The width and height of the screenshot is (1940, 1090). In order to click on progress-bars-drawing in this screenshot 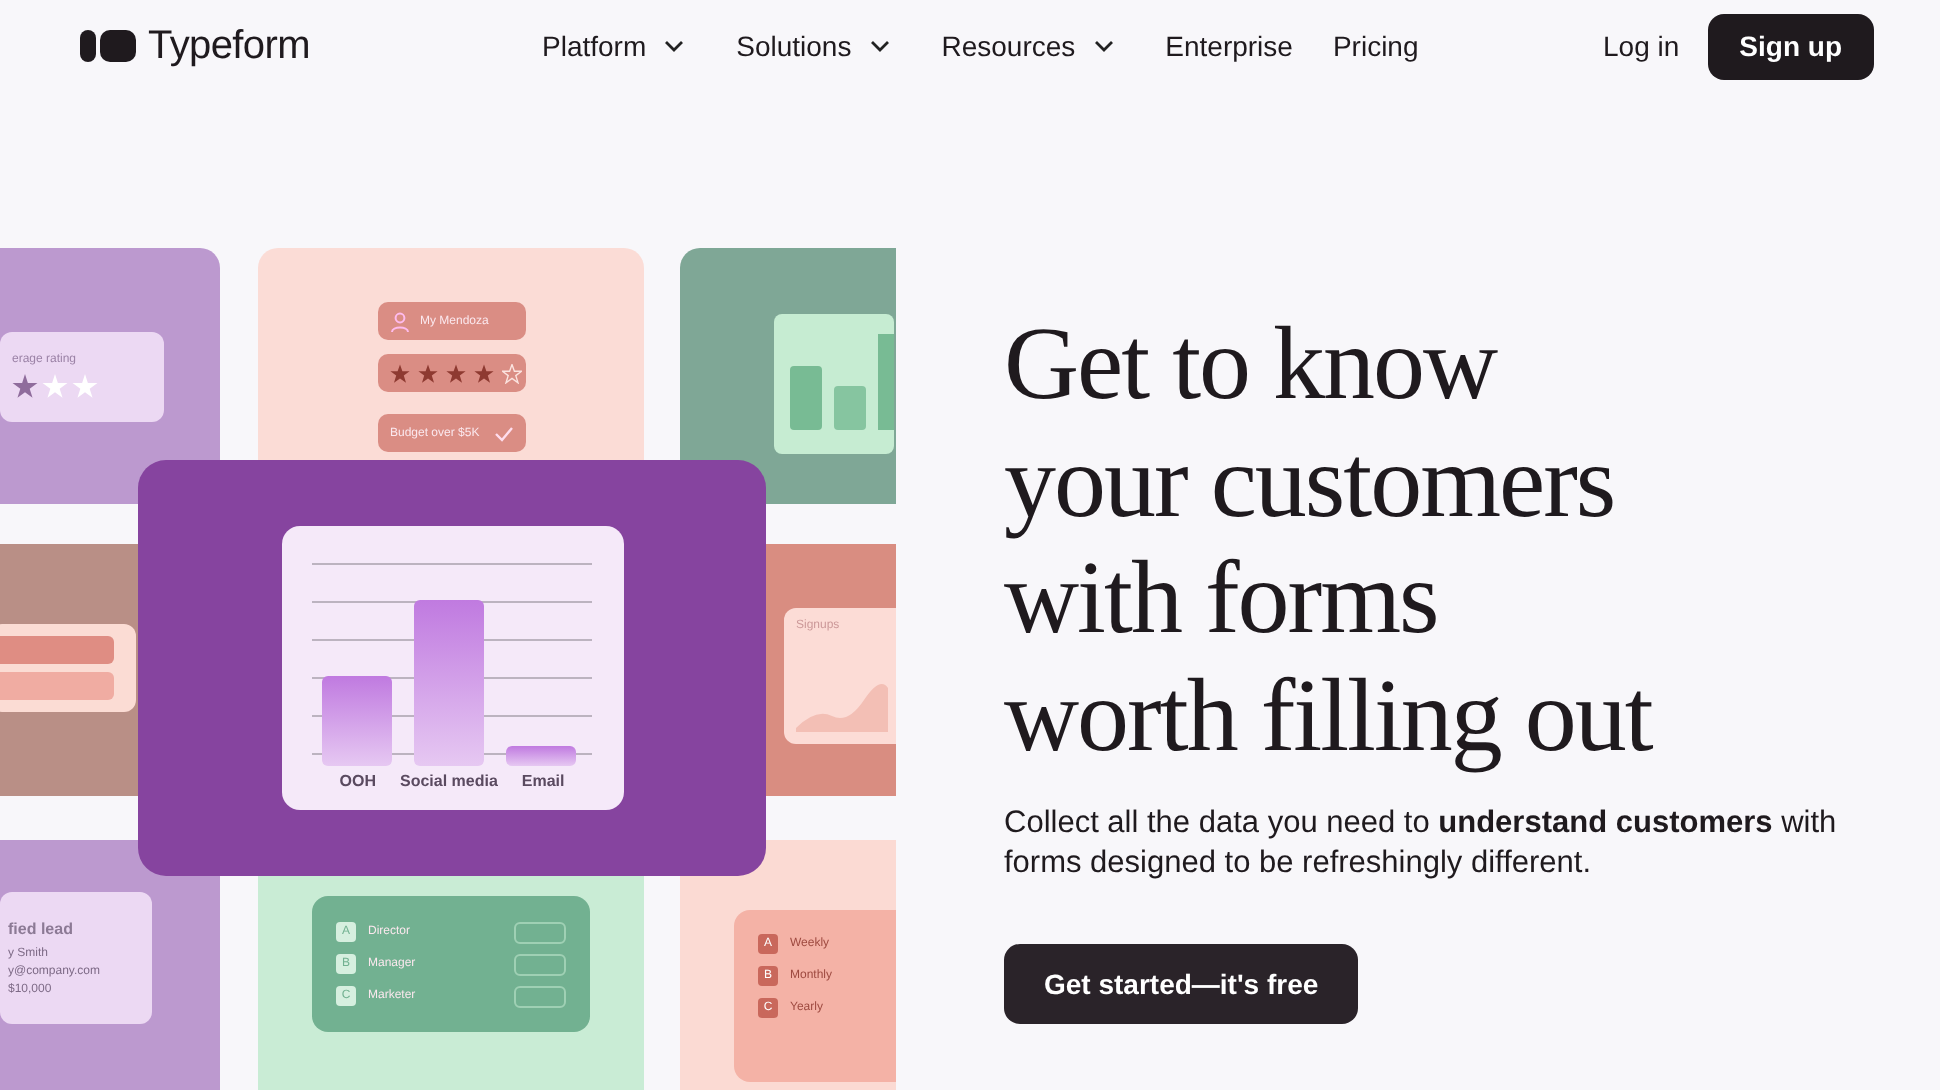, I will do `click(68, 668)`.